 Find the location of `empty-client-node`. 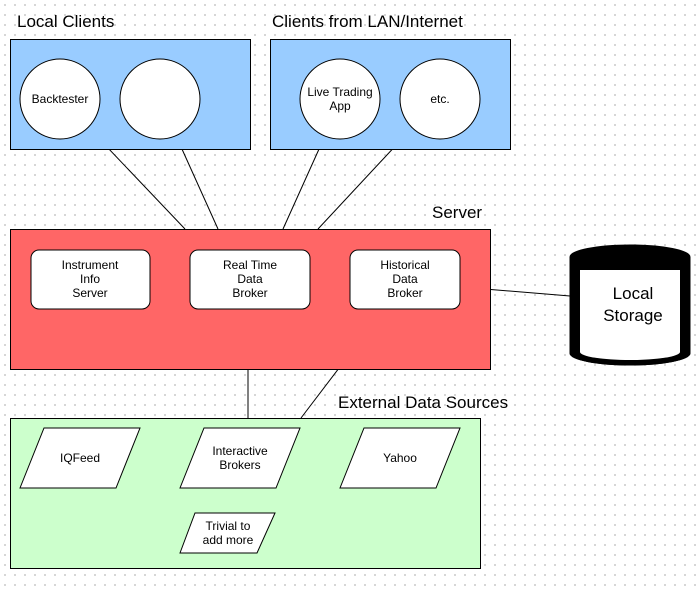

empty-client-node is located at coordinates (160, 99).